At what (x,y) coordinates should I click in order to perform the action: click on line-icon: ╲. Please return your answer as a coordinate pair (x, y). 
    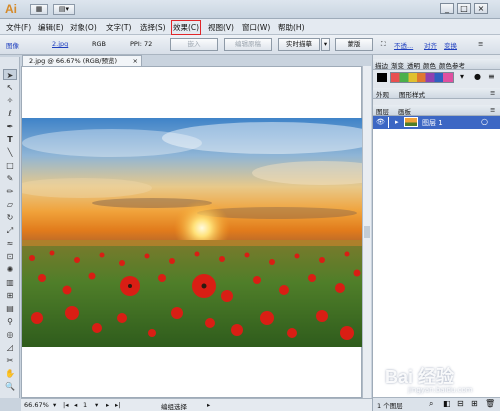
    Looking at the image, I should click on (10, 152).